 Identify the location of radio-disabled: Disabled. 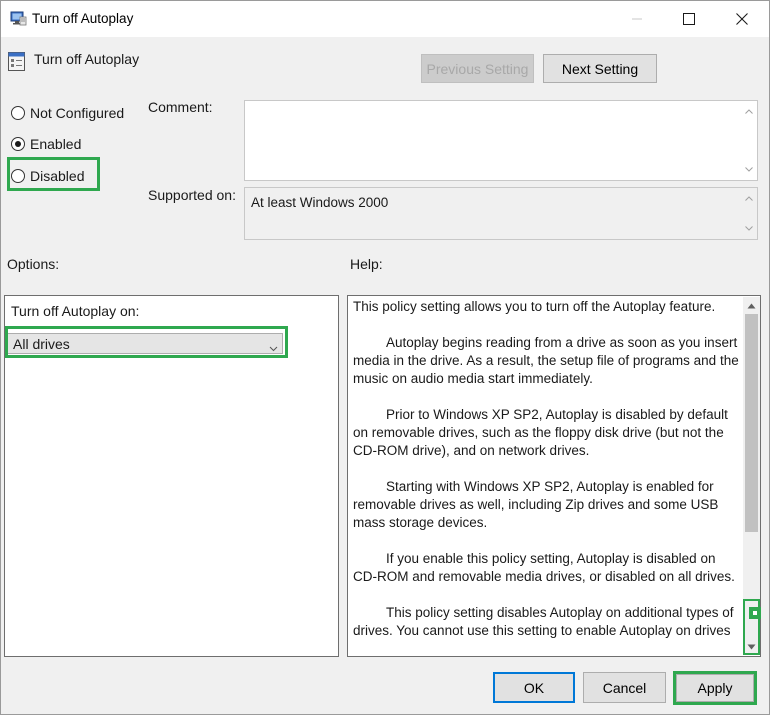
(47, 176).